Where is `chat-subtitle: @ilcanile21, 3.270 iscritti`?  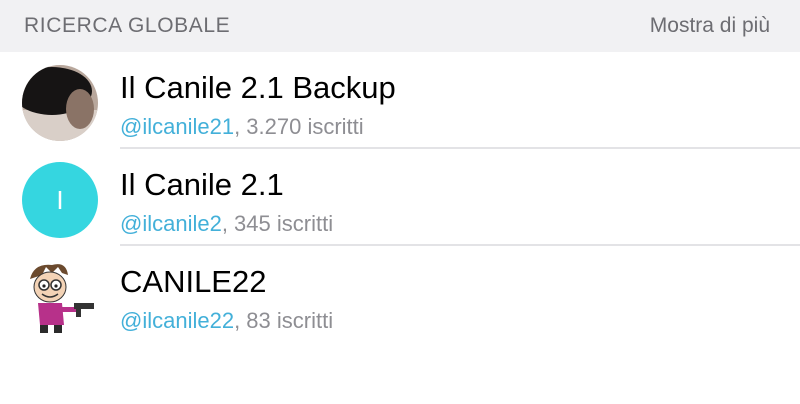
chat-subtitle: @ilcanile21, 3.270 iscritti is located at coordinates (242, 127).